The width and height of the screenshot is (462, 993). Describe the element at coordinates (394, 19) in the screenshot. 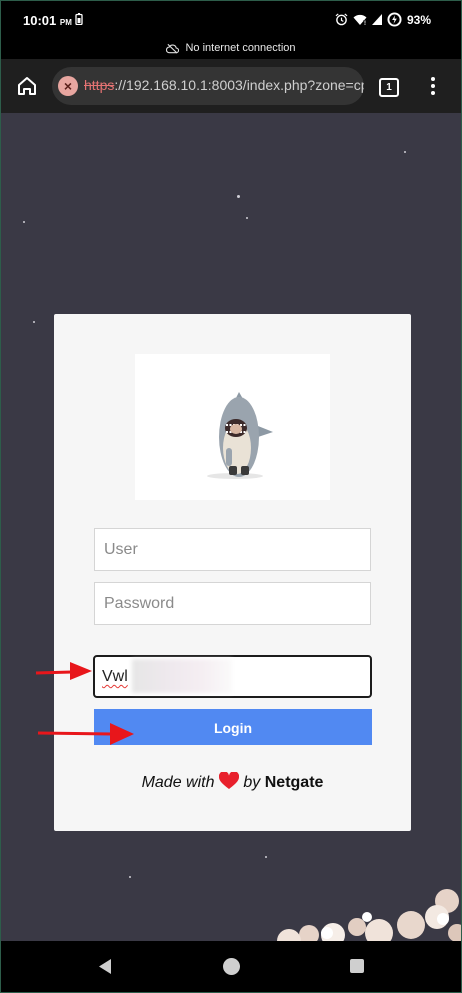

I see `battery-charging-icon` at that location.